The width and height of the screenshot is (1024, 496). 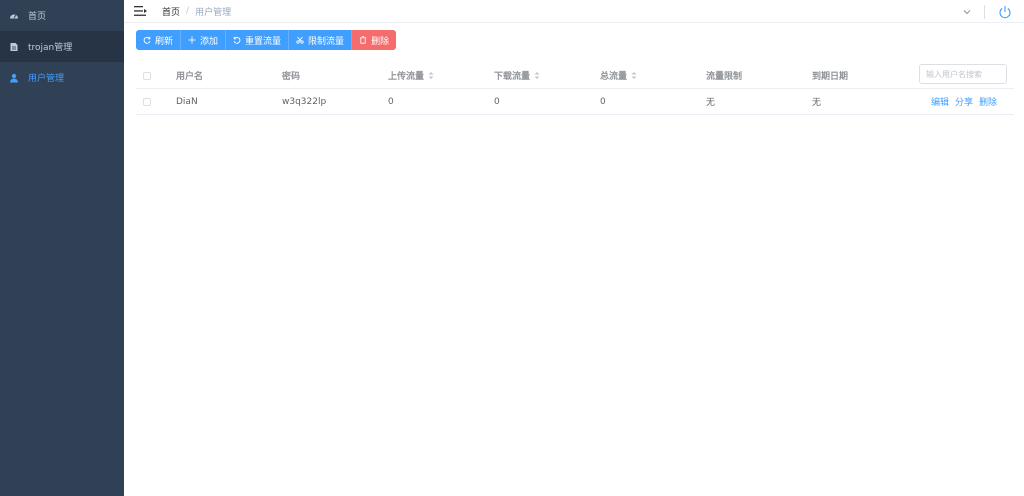 What do you see at coordinates (817, 103) in the screenshot?
I see `cell-expire: 无` at bounding box center [817, 103].